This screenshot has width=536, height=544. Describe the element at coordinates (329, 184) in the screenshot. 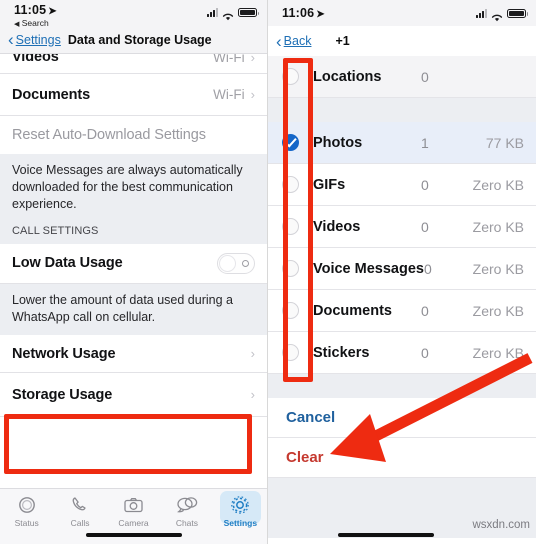

I see `list-item-gifs-name: GIFs` at that location.